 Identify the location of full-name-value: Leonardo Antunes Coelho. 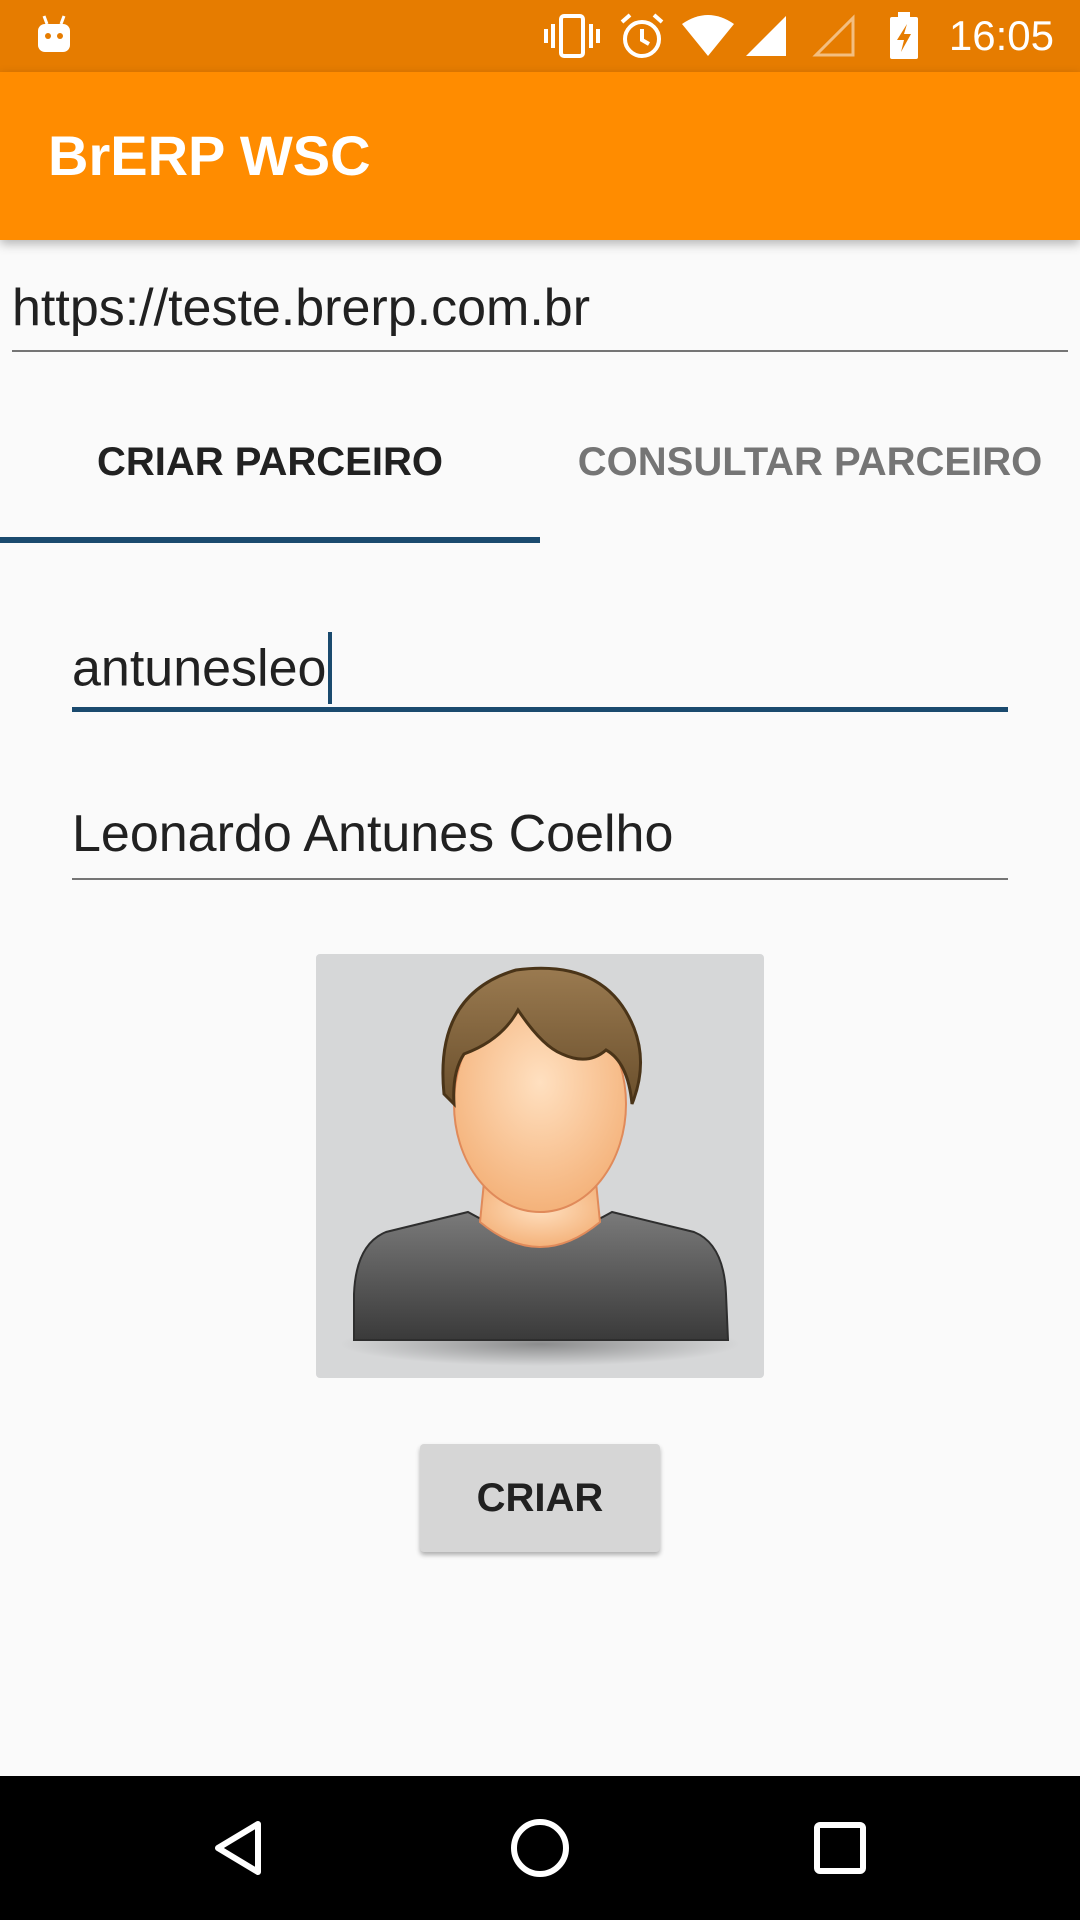
(372, 834).